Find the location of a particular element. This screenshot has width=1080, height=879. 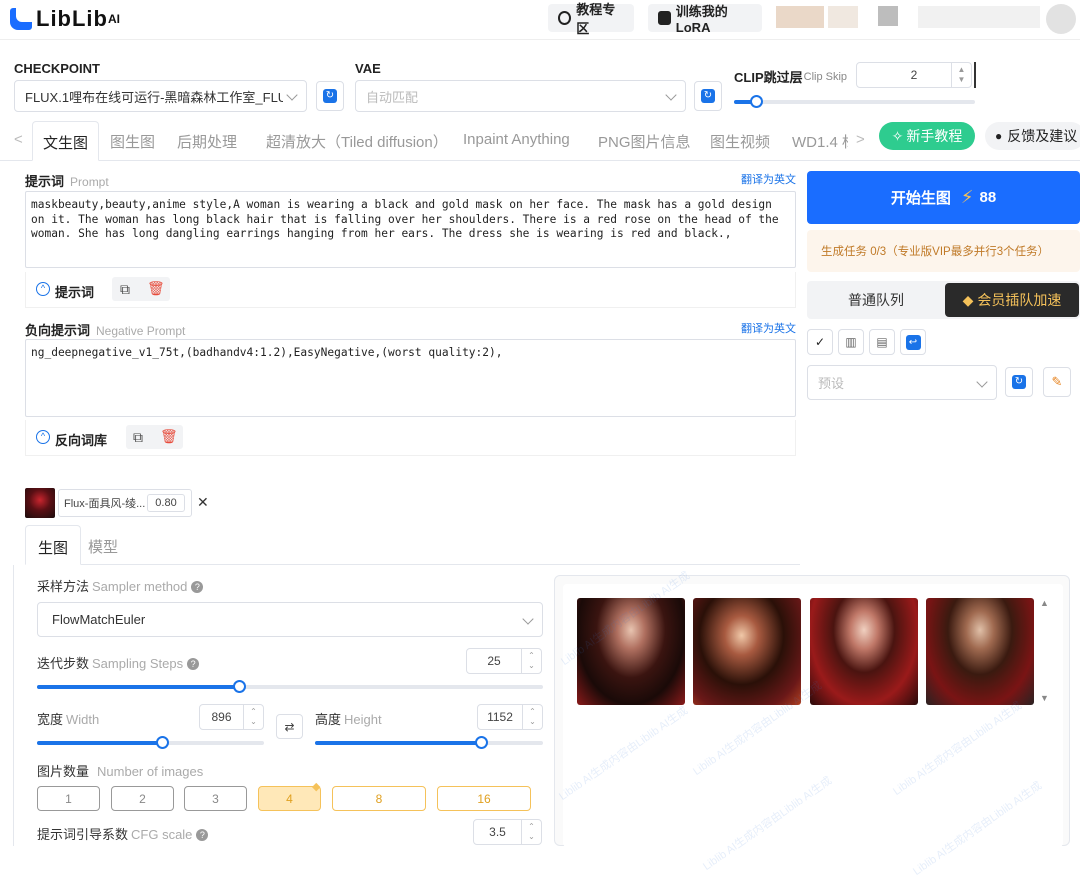

tab-tiled-diffusion: 超清放大（Tiled diffusion） is located at coordinates (357, 141).